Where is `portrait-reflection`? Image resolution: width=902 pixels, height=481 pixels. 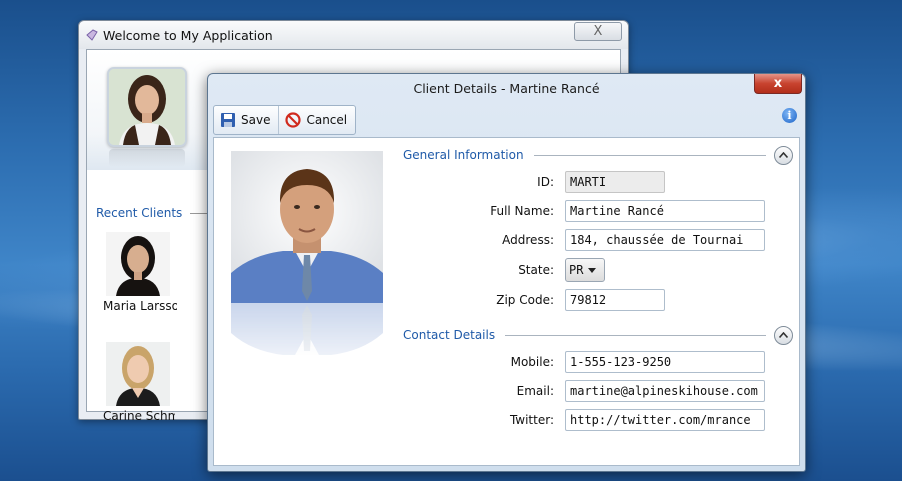 portrait-reflection is located at coordinates (307, 342).